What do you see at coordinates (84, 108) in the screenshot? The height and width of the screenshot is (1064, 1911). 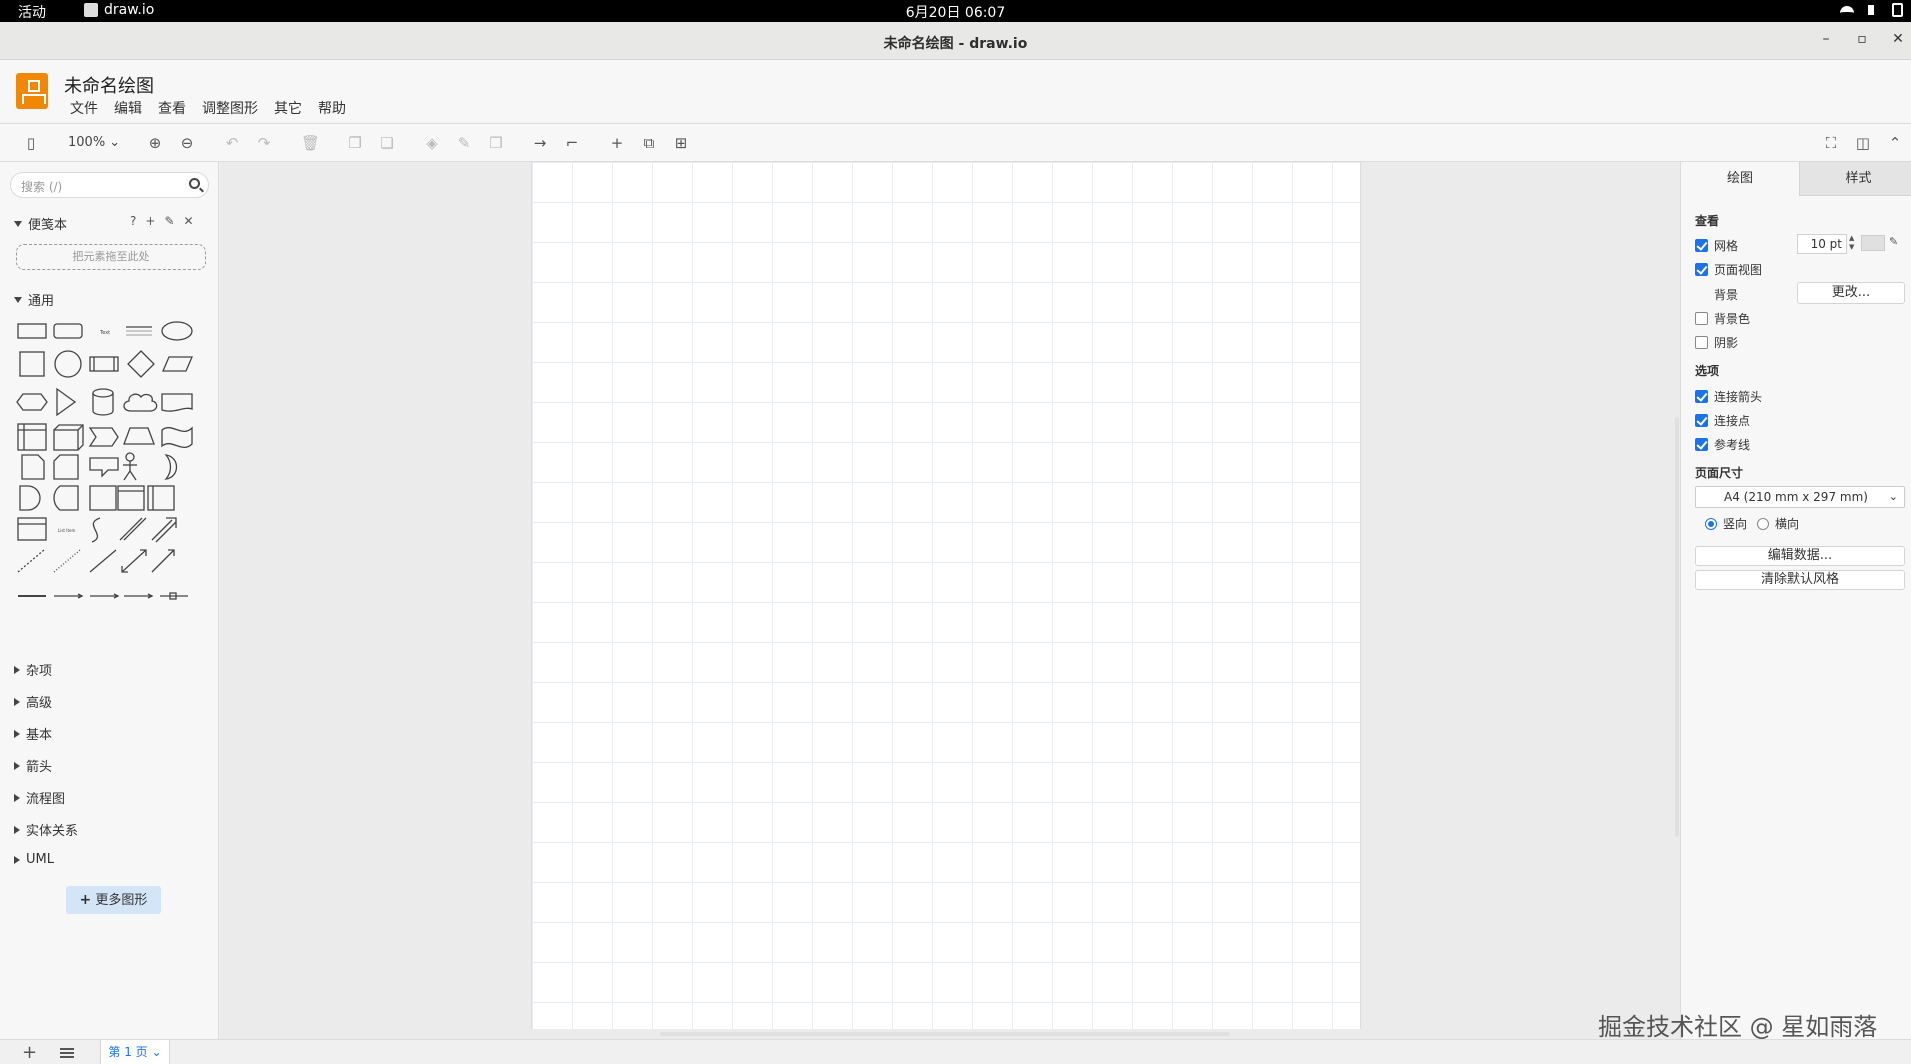 I see `menu-file: 文件` at bounding box center [84, 108].